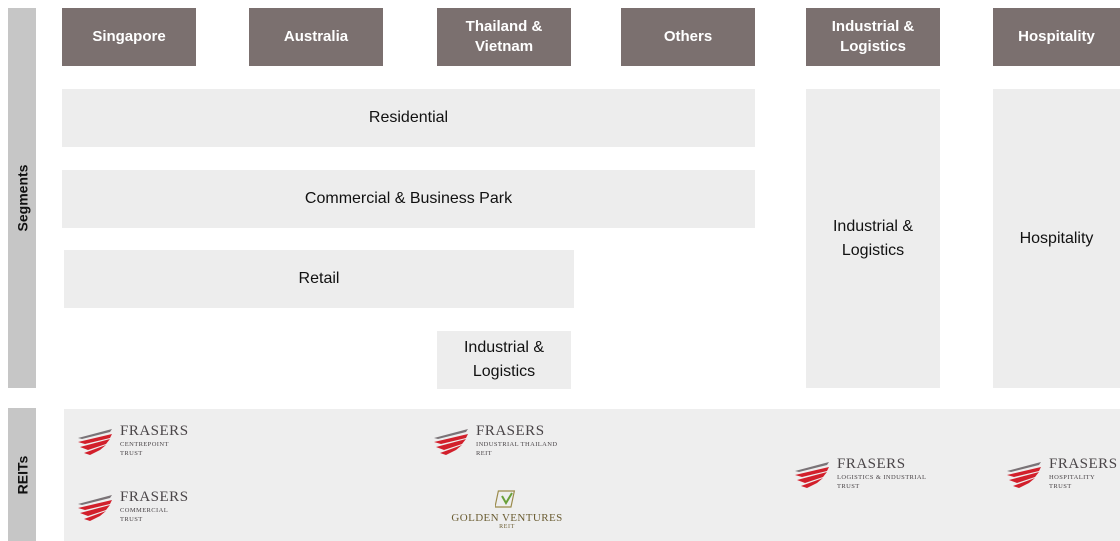 The image size is (1120, 541). I want to click on reit-sub1: REIT, so click(507, 527).